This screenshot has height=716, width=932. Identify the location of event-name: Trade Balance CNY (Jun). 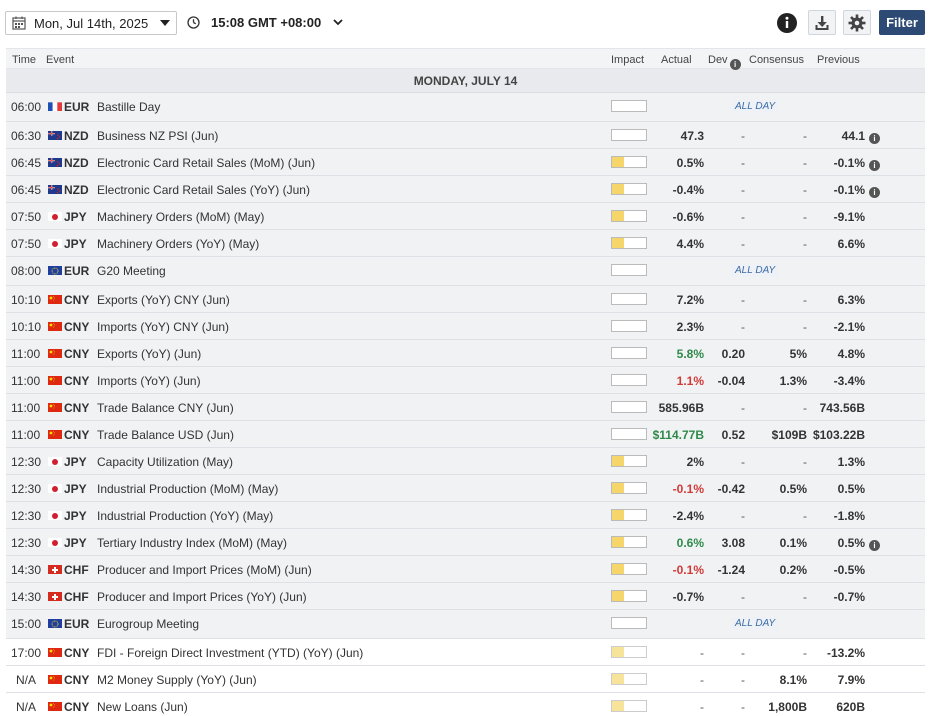
(165, 408).